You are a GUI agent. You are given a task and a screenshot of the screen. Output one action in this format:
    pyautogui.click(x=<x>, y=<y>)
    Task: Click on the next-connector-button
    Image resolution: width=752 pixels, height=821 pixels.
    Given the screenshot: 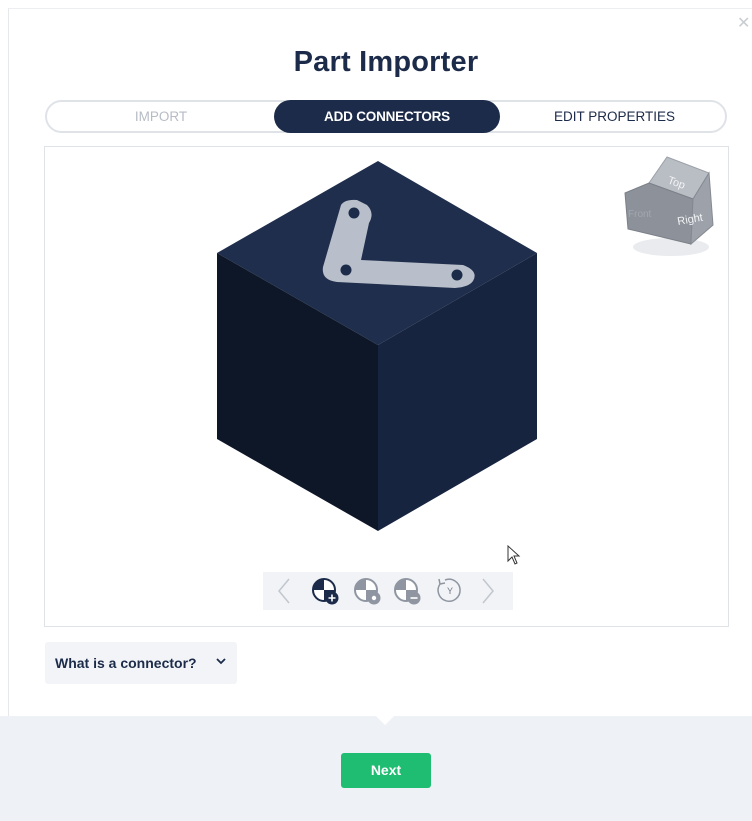 What is the action you would take?
    pyautogui.click(x=488, y=591)
    